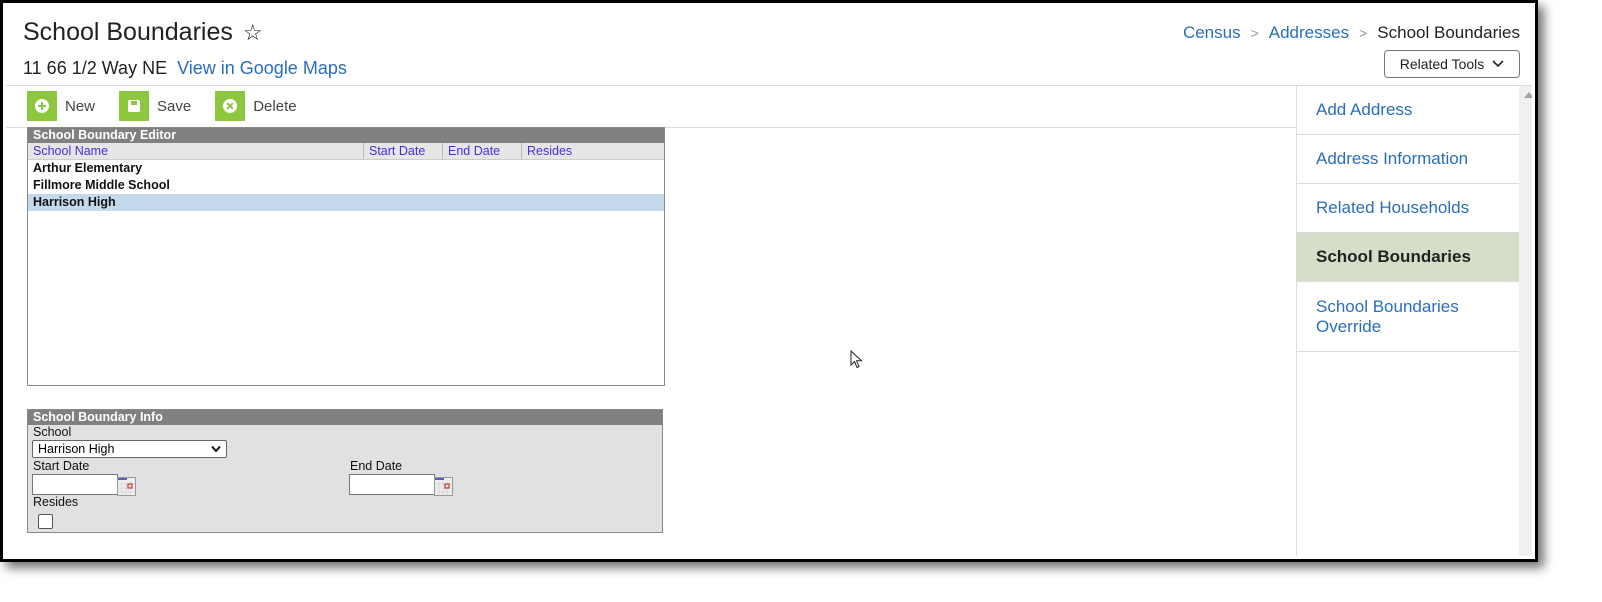 This screenshot has width=1602, height=602. I want to click on table-row-selected: Harrison High, so click(346, 202).